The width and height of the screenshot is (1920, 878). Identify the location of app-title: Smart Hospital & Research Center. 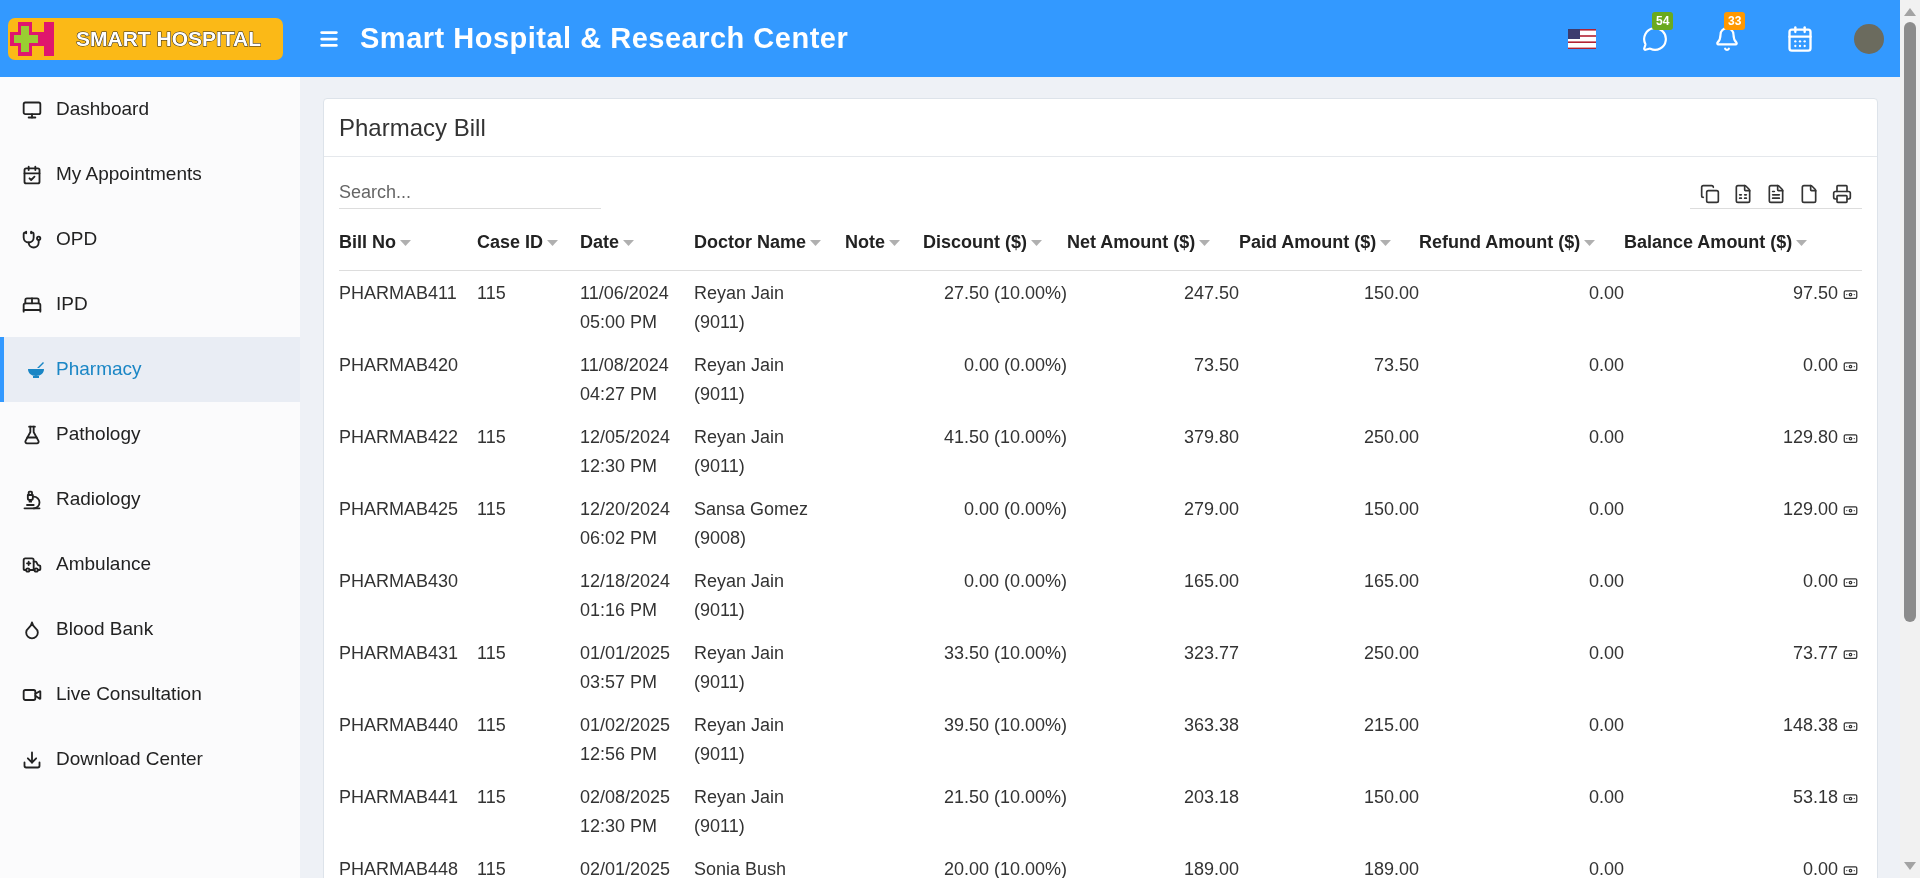
(604, 38).